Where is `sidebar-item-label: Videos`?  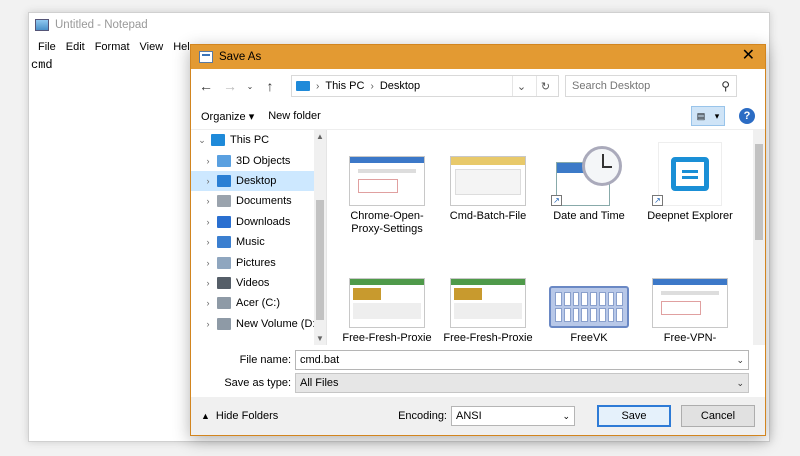 sidebar-item-label: Videos is located at coordinates (253, 282).